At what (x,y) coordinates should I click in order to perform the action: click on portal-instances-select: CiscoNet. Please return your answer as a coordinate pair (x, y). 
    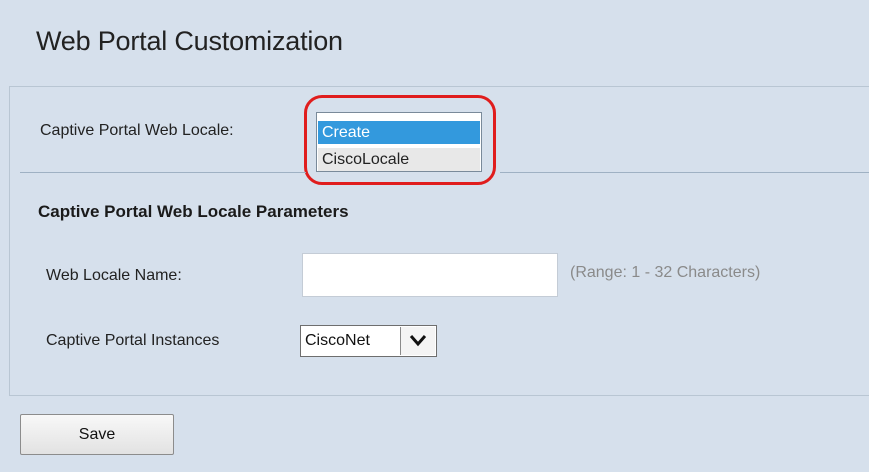
    Looking at the image, I should click on (368, 341).